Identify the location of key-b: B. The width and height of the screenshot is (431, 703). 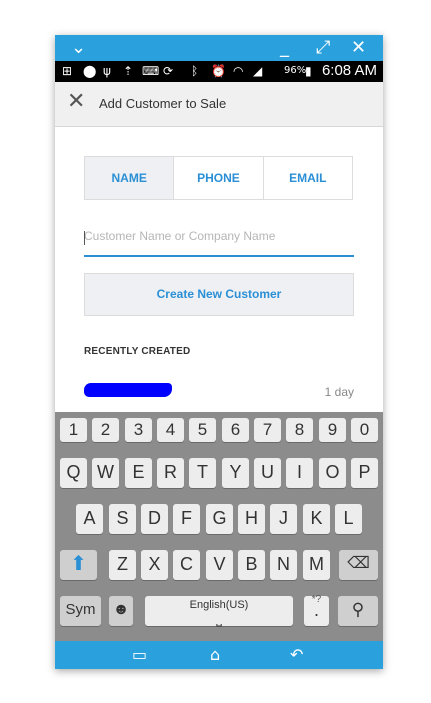
(251, 565).